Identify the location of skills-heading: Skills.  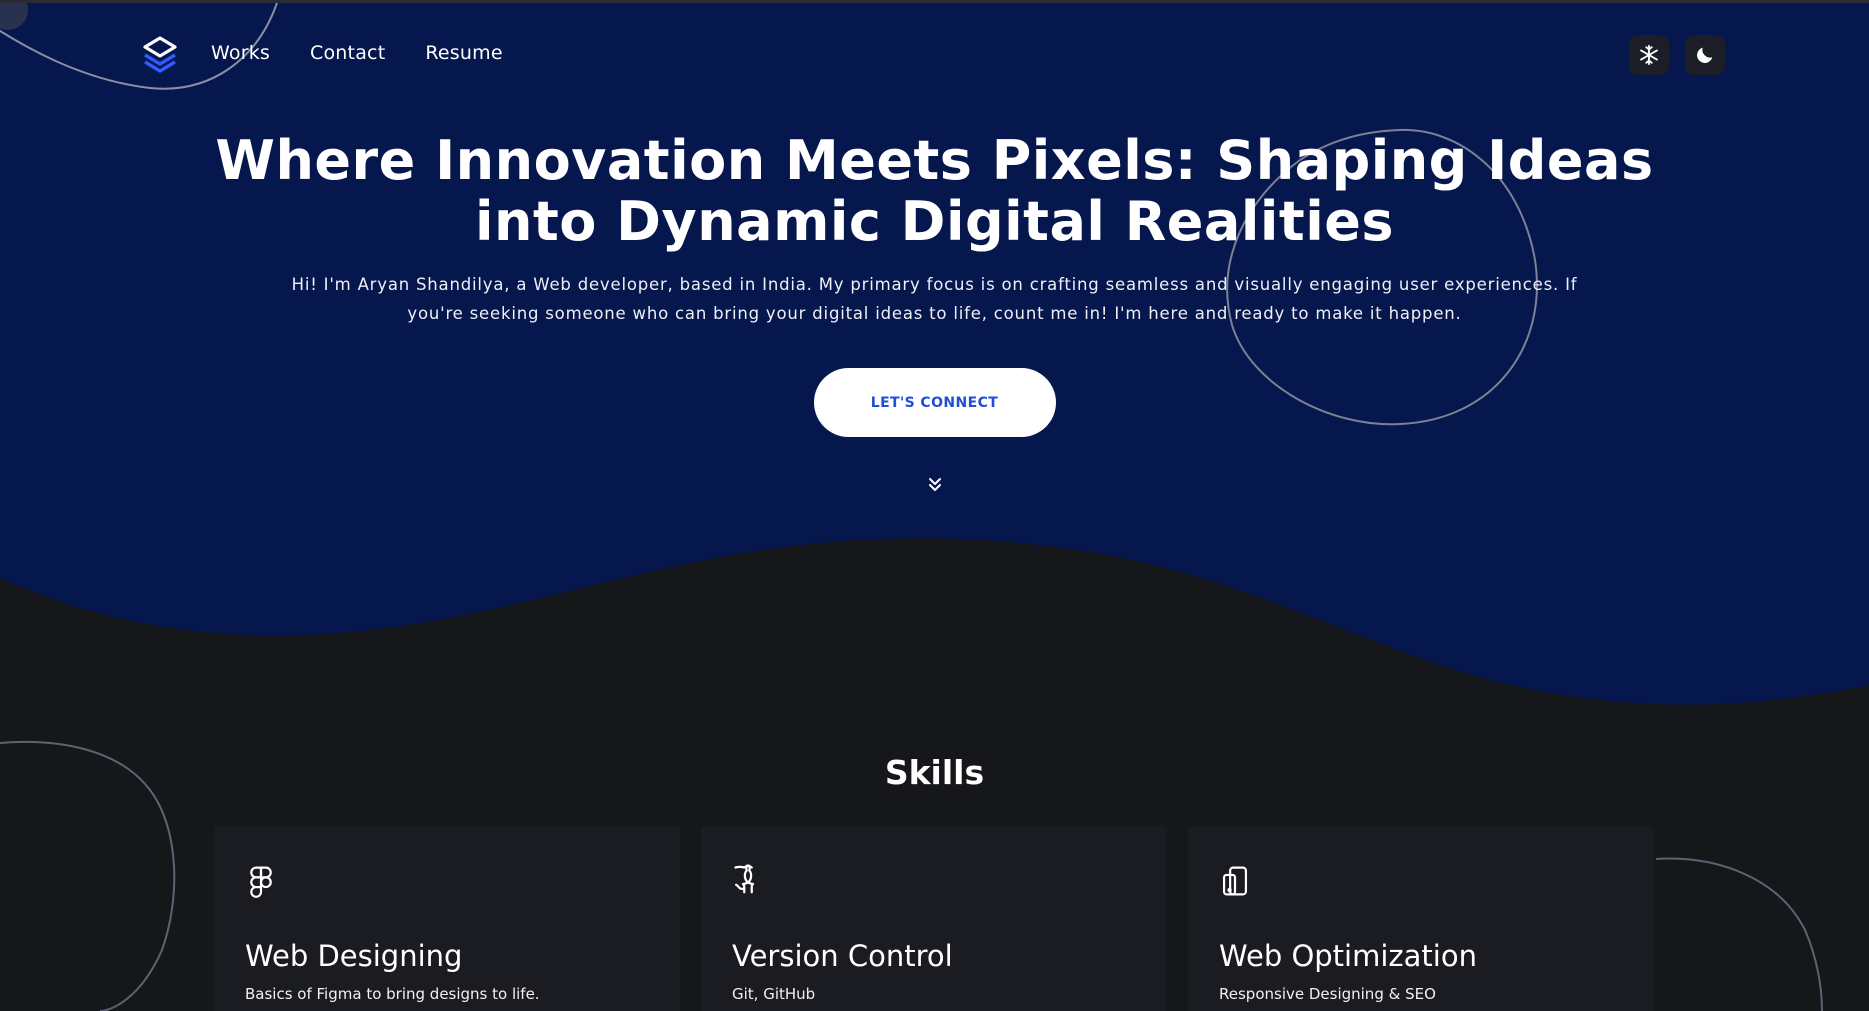
(934, 772).